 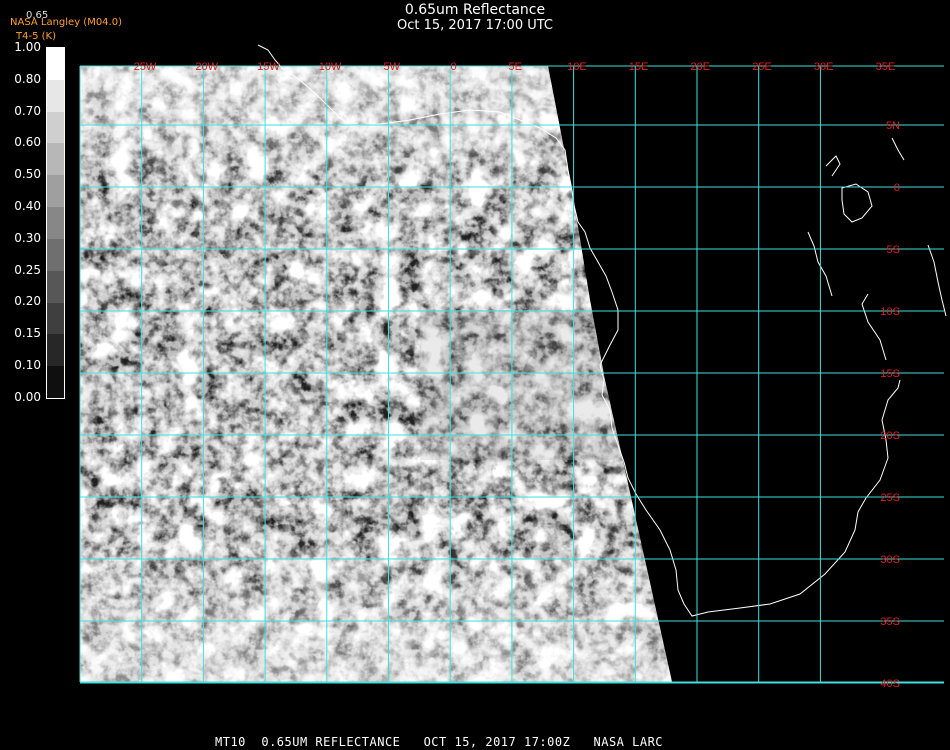 What do you see at coordinates (514, 67) in the screenshot?
I see `longitude-label: 5E` at bounding box center [514, 67].